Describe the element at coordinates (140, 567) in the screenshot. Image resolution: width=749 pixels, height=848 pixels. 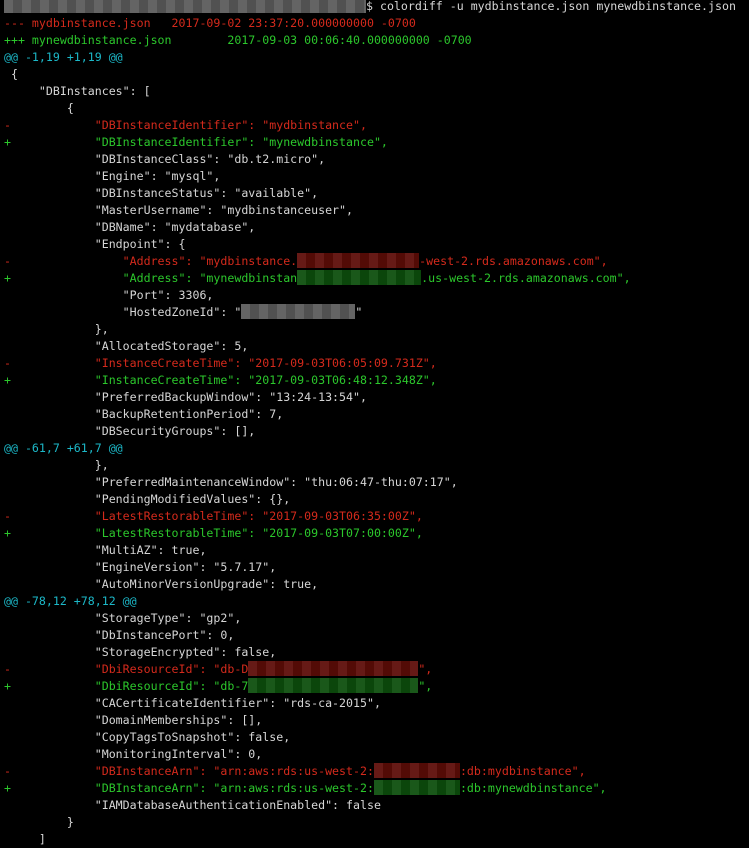
I see `line-text: "EngineVersion": "5.7.17",` at that location.